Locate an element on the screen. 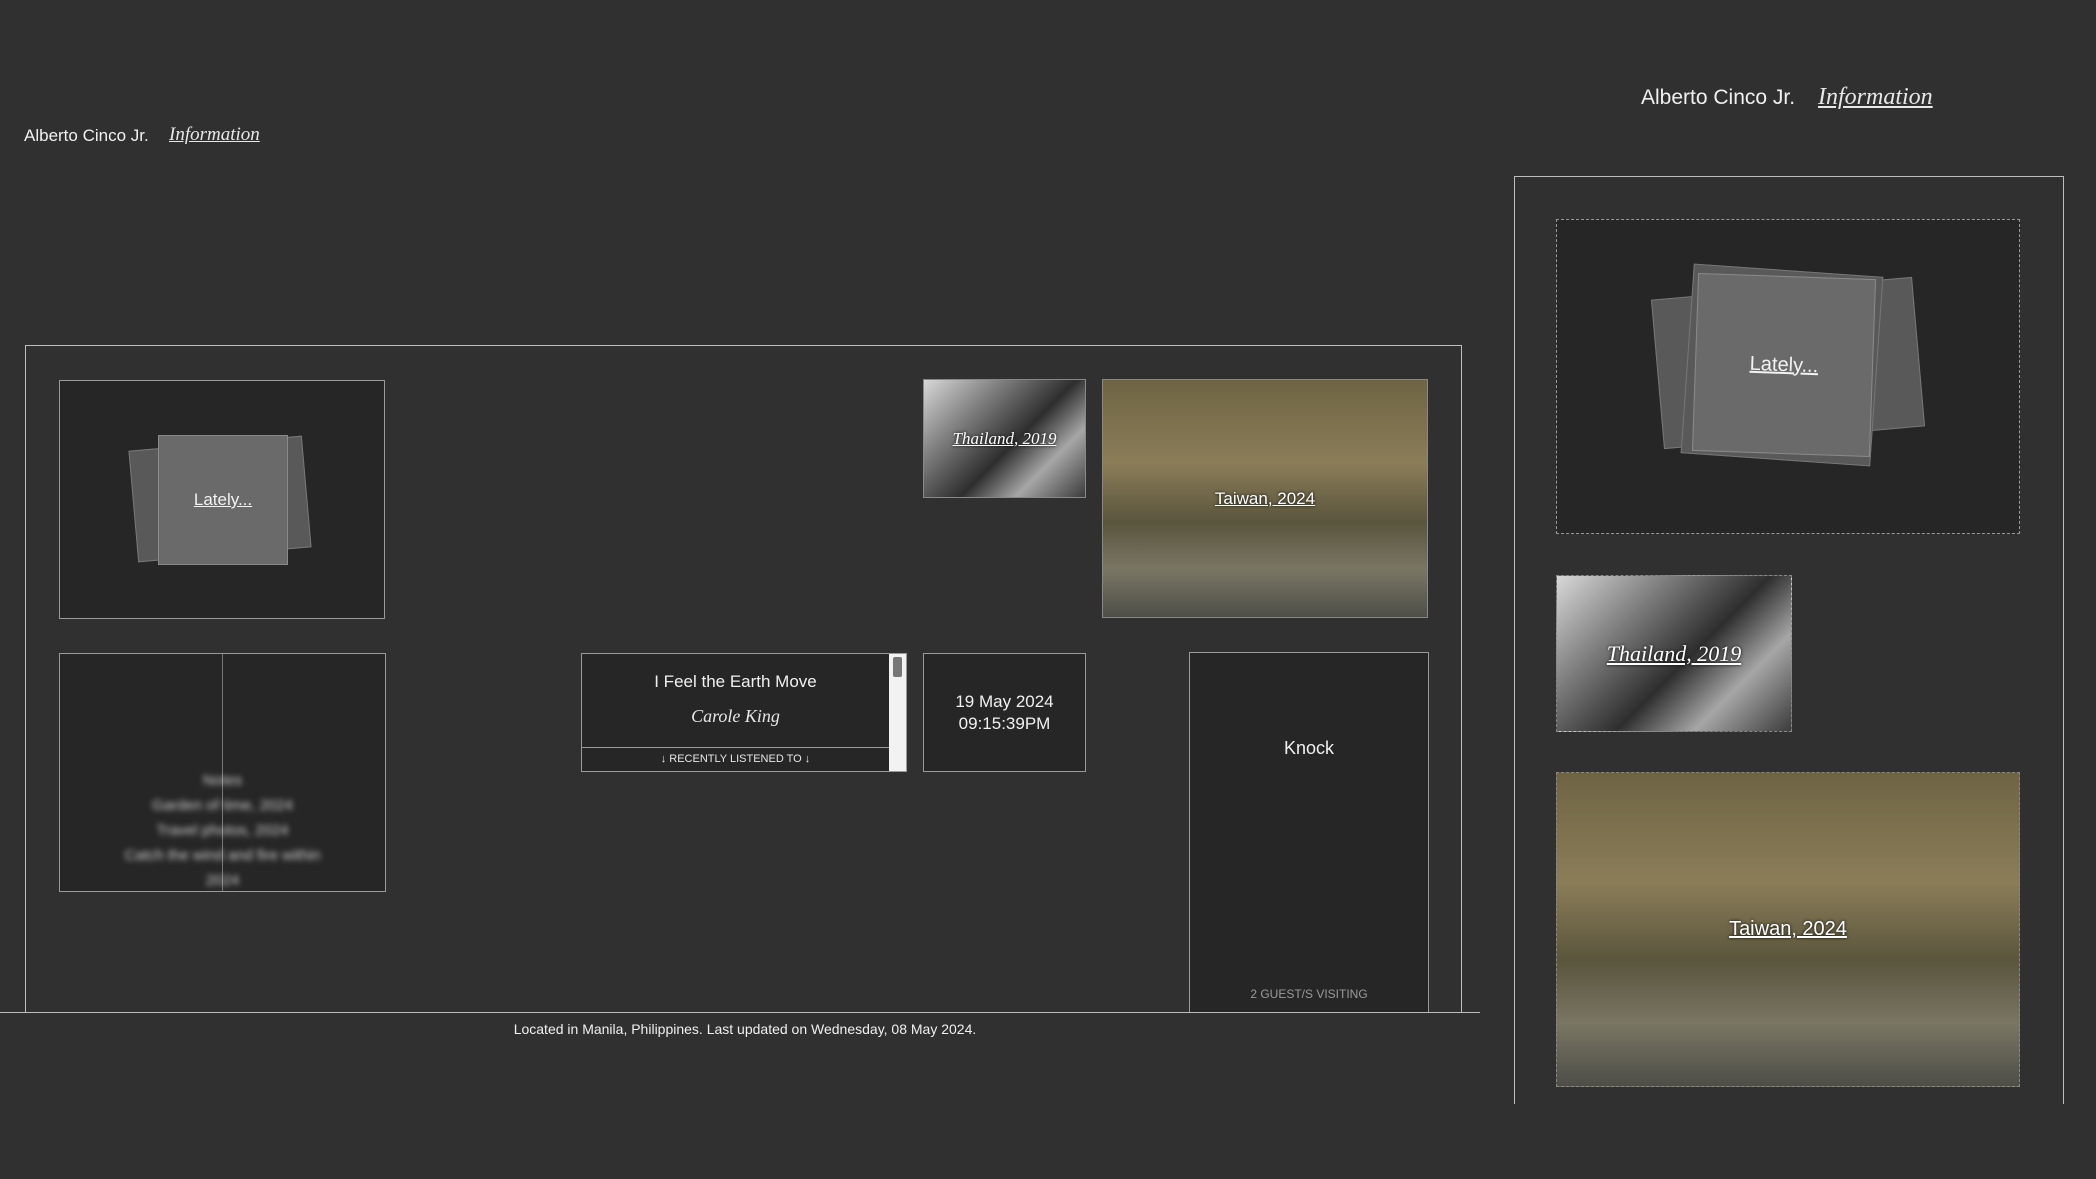 The width and height of the screenshot is (2096, 1179). clock-card: 19 May 2024 09:15:39PM is located at coordinates (1004, 712).